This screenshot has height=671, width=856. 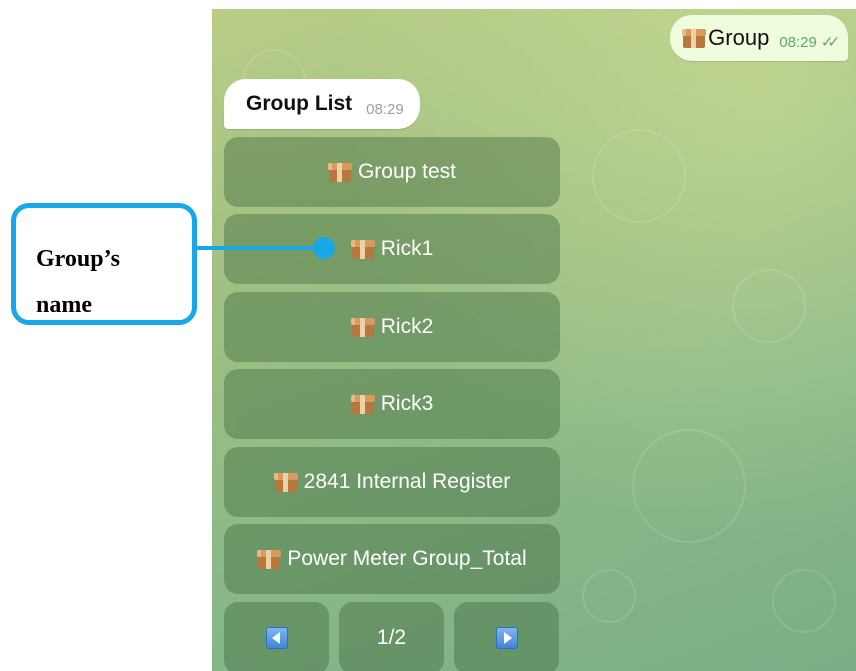 What do you see at coordinates (830, 42) in the screenshot?
I see `double-check-icon: ✓✓` at bounding box center [830, 42].